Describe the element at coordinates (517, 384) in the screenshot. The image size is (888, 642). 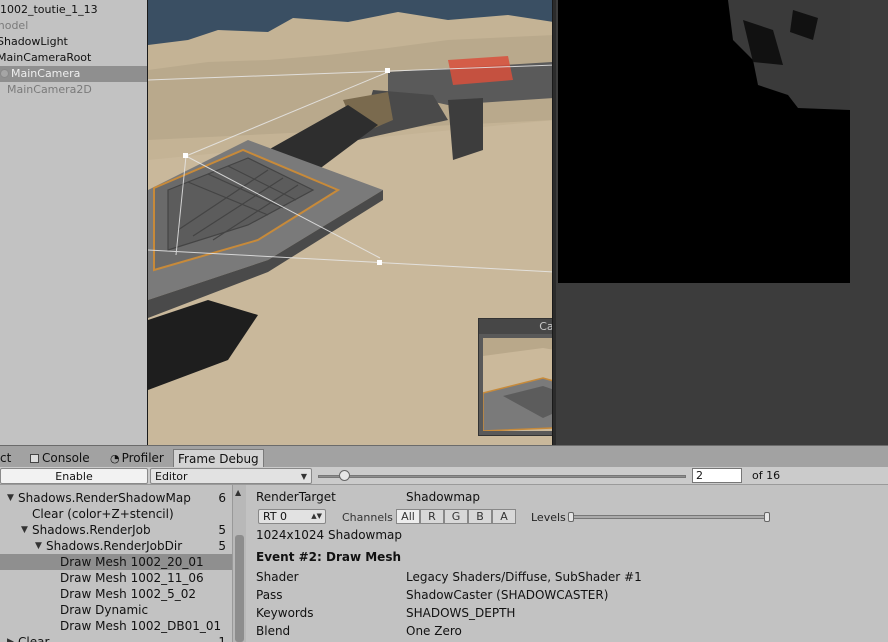
I see `camera-preview-image` at that location.